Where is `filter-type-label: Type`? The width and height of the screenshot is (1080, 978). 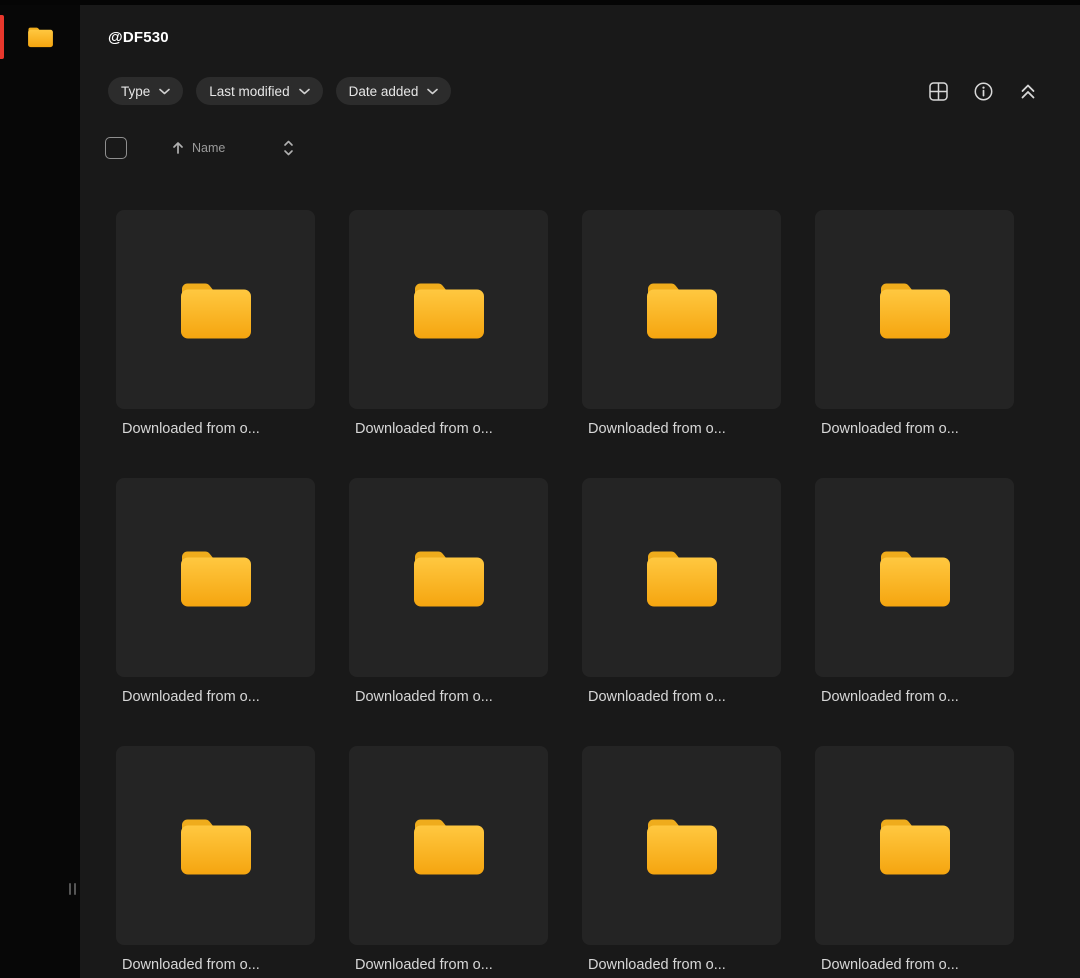
filter-type-label: Type is located at coordinates (136, 91).